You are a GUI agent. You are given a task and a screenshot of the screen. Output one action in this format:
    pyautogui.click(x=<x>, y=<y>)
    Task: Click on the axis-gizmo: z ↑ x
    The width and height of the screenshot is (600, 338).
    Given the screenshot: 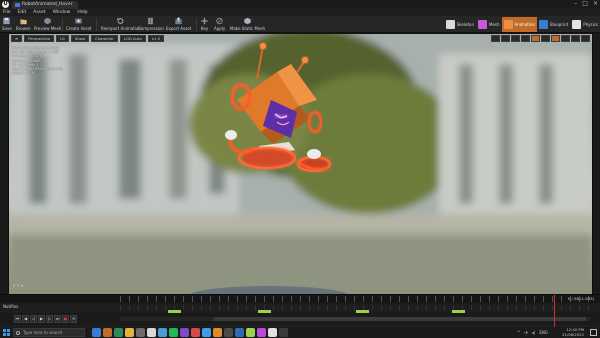 What is the action you would take?
    pyautogui.click(x=18, y=285)
    